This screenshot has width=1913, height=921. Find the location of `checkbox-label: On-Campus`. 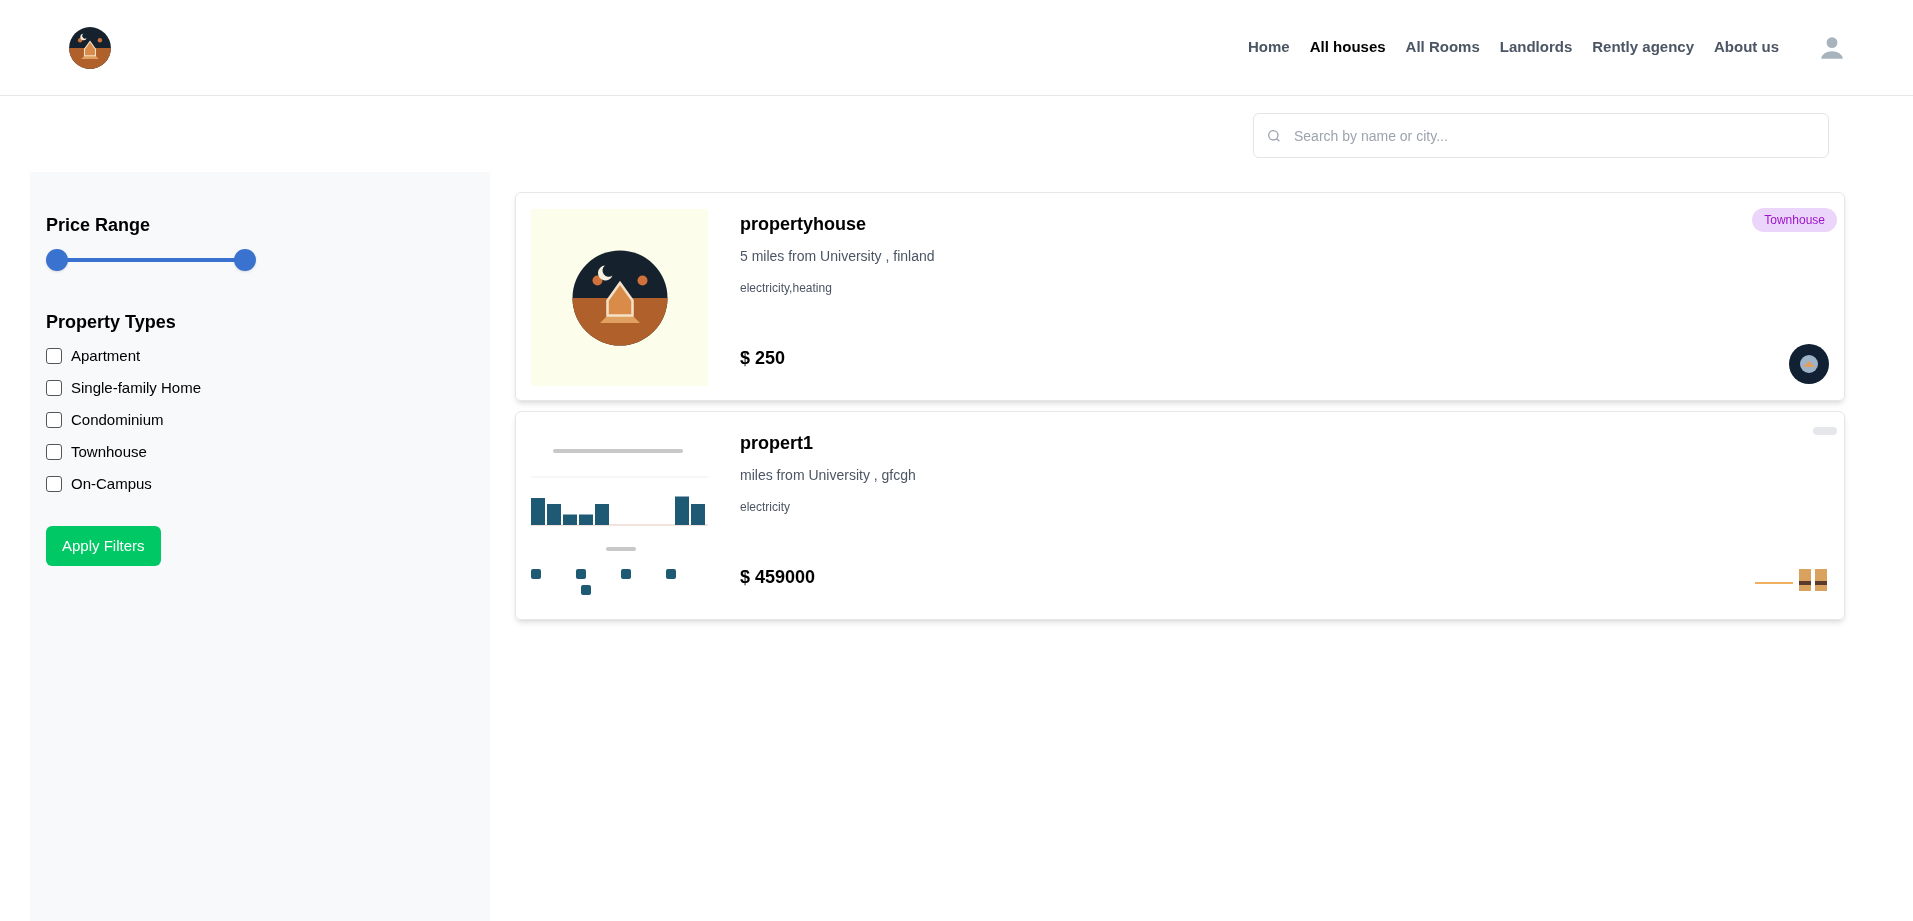

checkbox-label: On-Campus is located at coordinates (111, 483).